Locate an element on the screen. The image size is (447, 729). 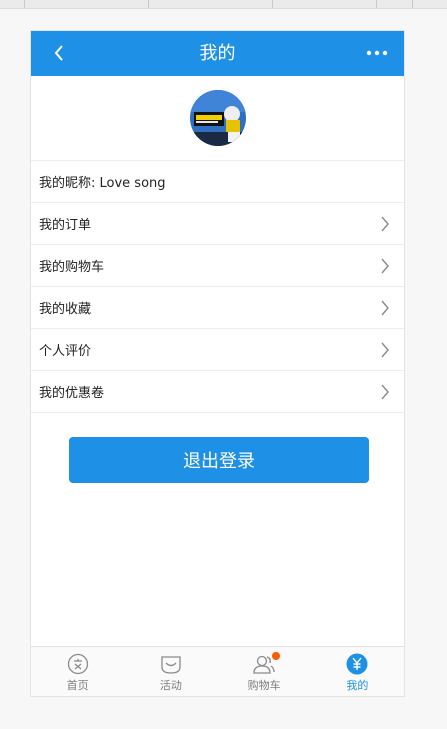
nickname-row: 我的昵称: Love song is located at coordinates (217, 182).